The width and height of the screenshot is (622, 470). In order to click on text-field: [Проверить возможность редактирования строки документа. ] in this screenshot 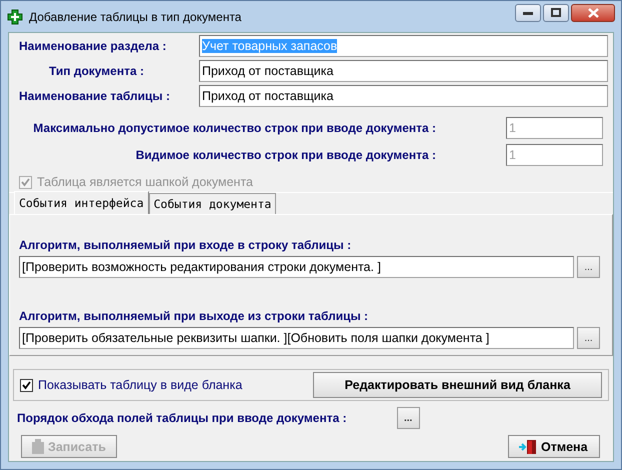, I will do `click(296, 267)`.